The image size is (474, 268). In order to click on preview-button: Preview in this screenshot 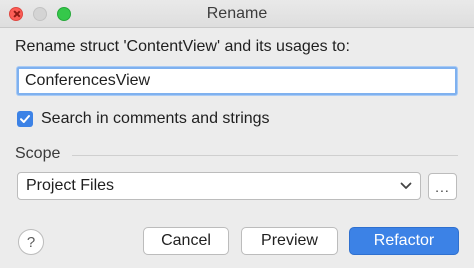, I will do `click(289, 241)`.